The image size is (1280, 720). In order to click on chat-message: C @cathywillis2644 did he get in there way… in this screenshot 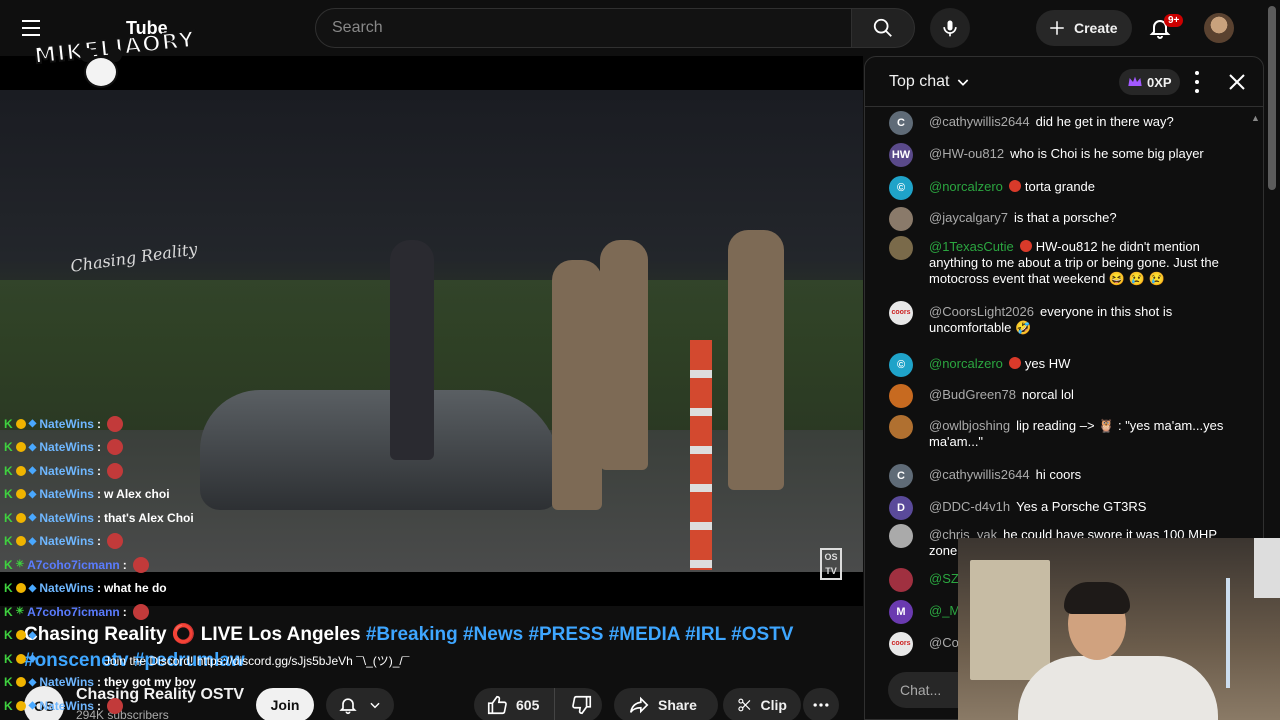, I will do `click(1061, 123)`.